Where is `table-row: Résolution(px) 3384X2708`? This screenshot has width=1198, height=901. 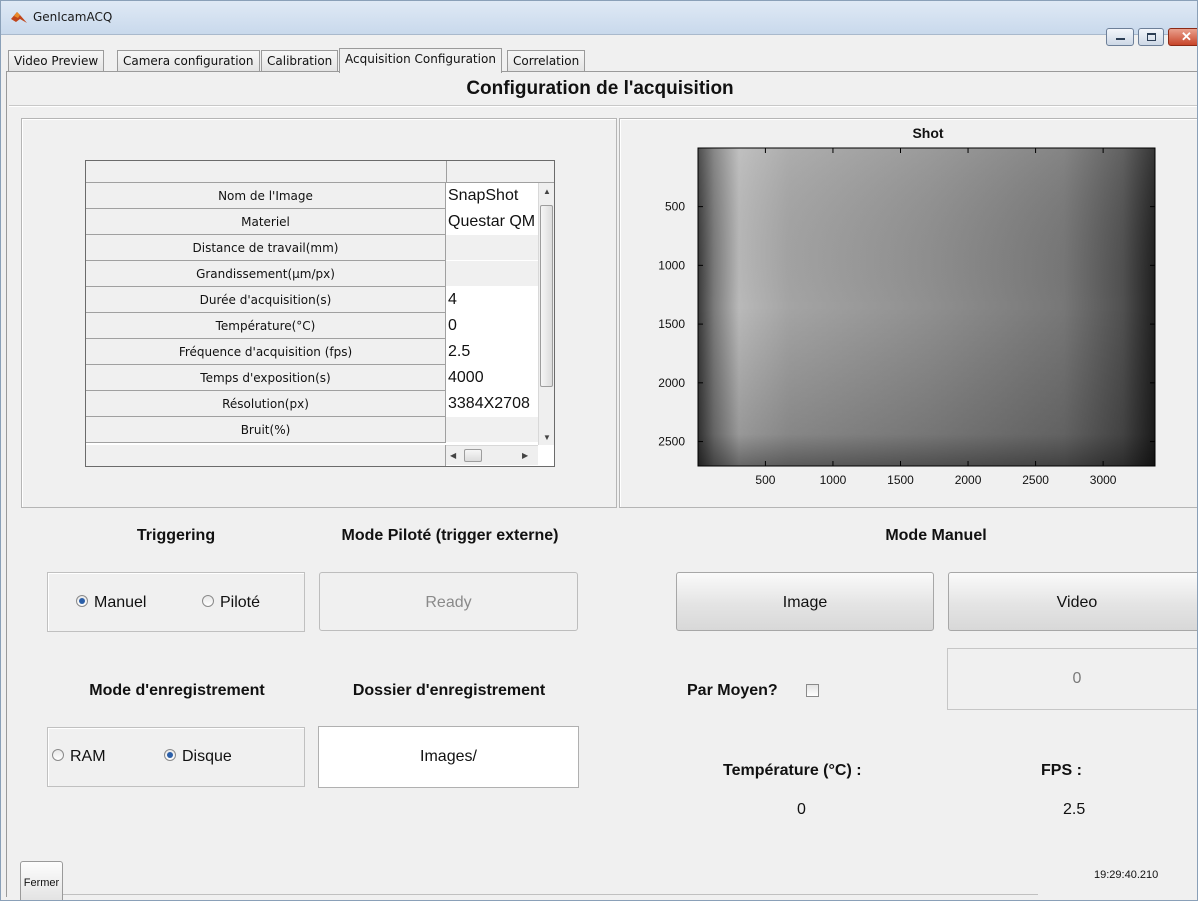 table-row: Résolution(px) 3384X2708 is located at coordinates (312, 404).